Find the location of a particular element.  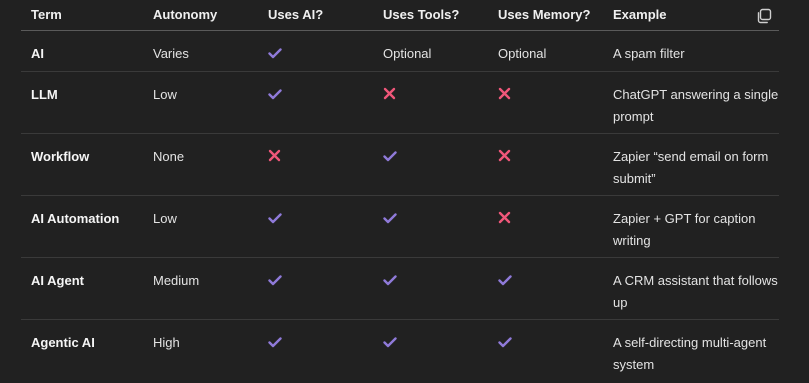

header-term: Term is located at coordinates (46, 14).